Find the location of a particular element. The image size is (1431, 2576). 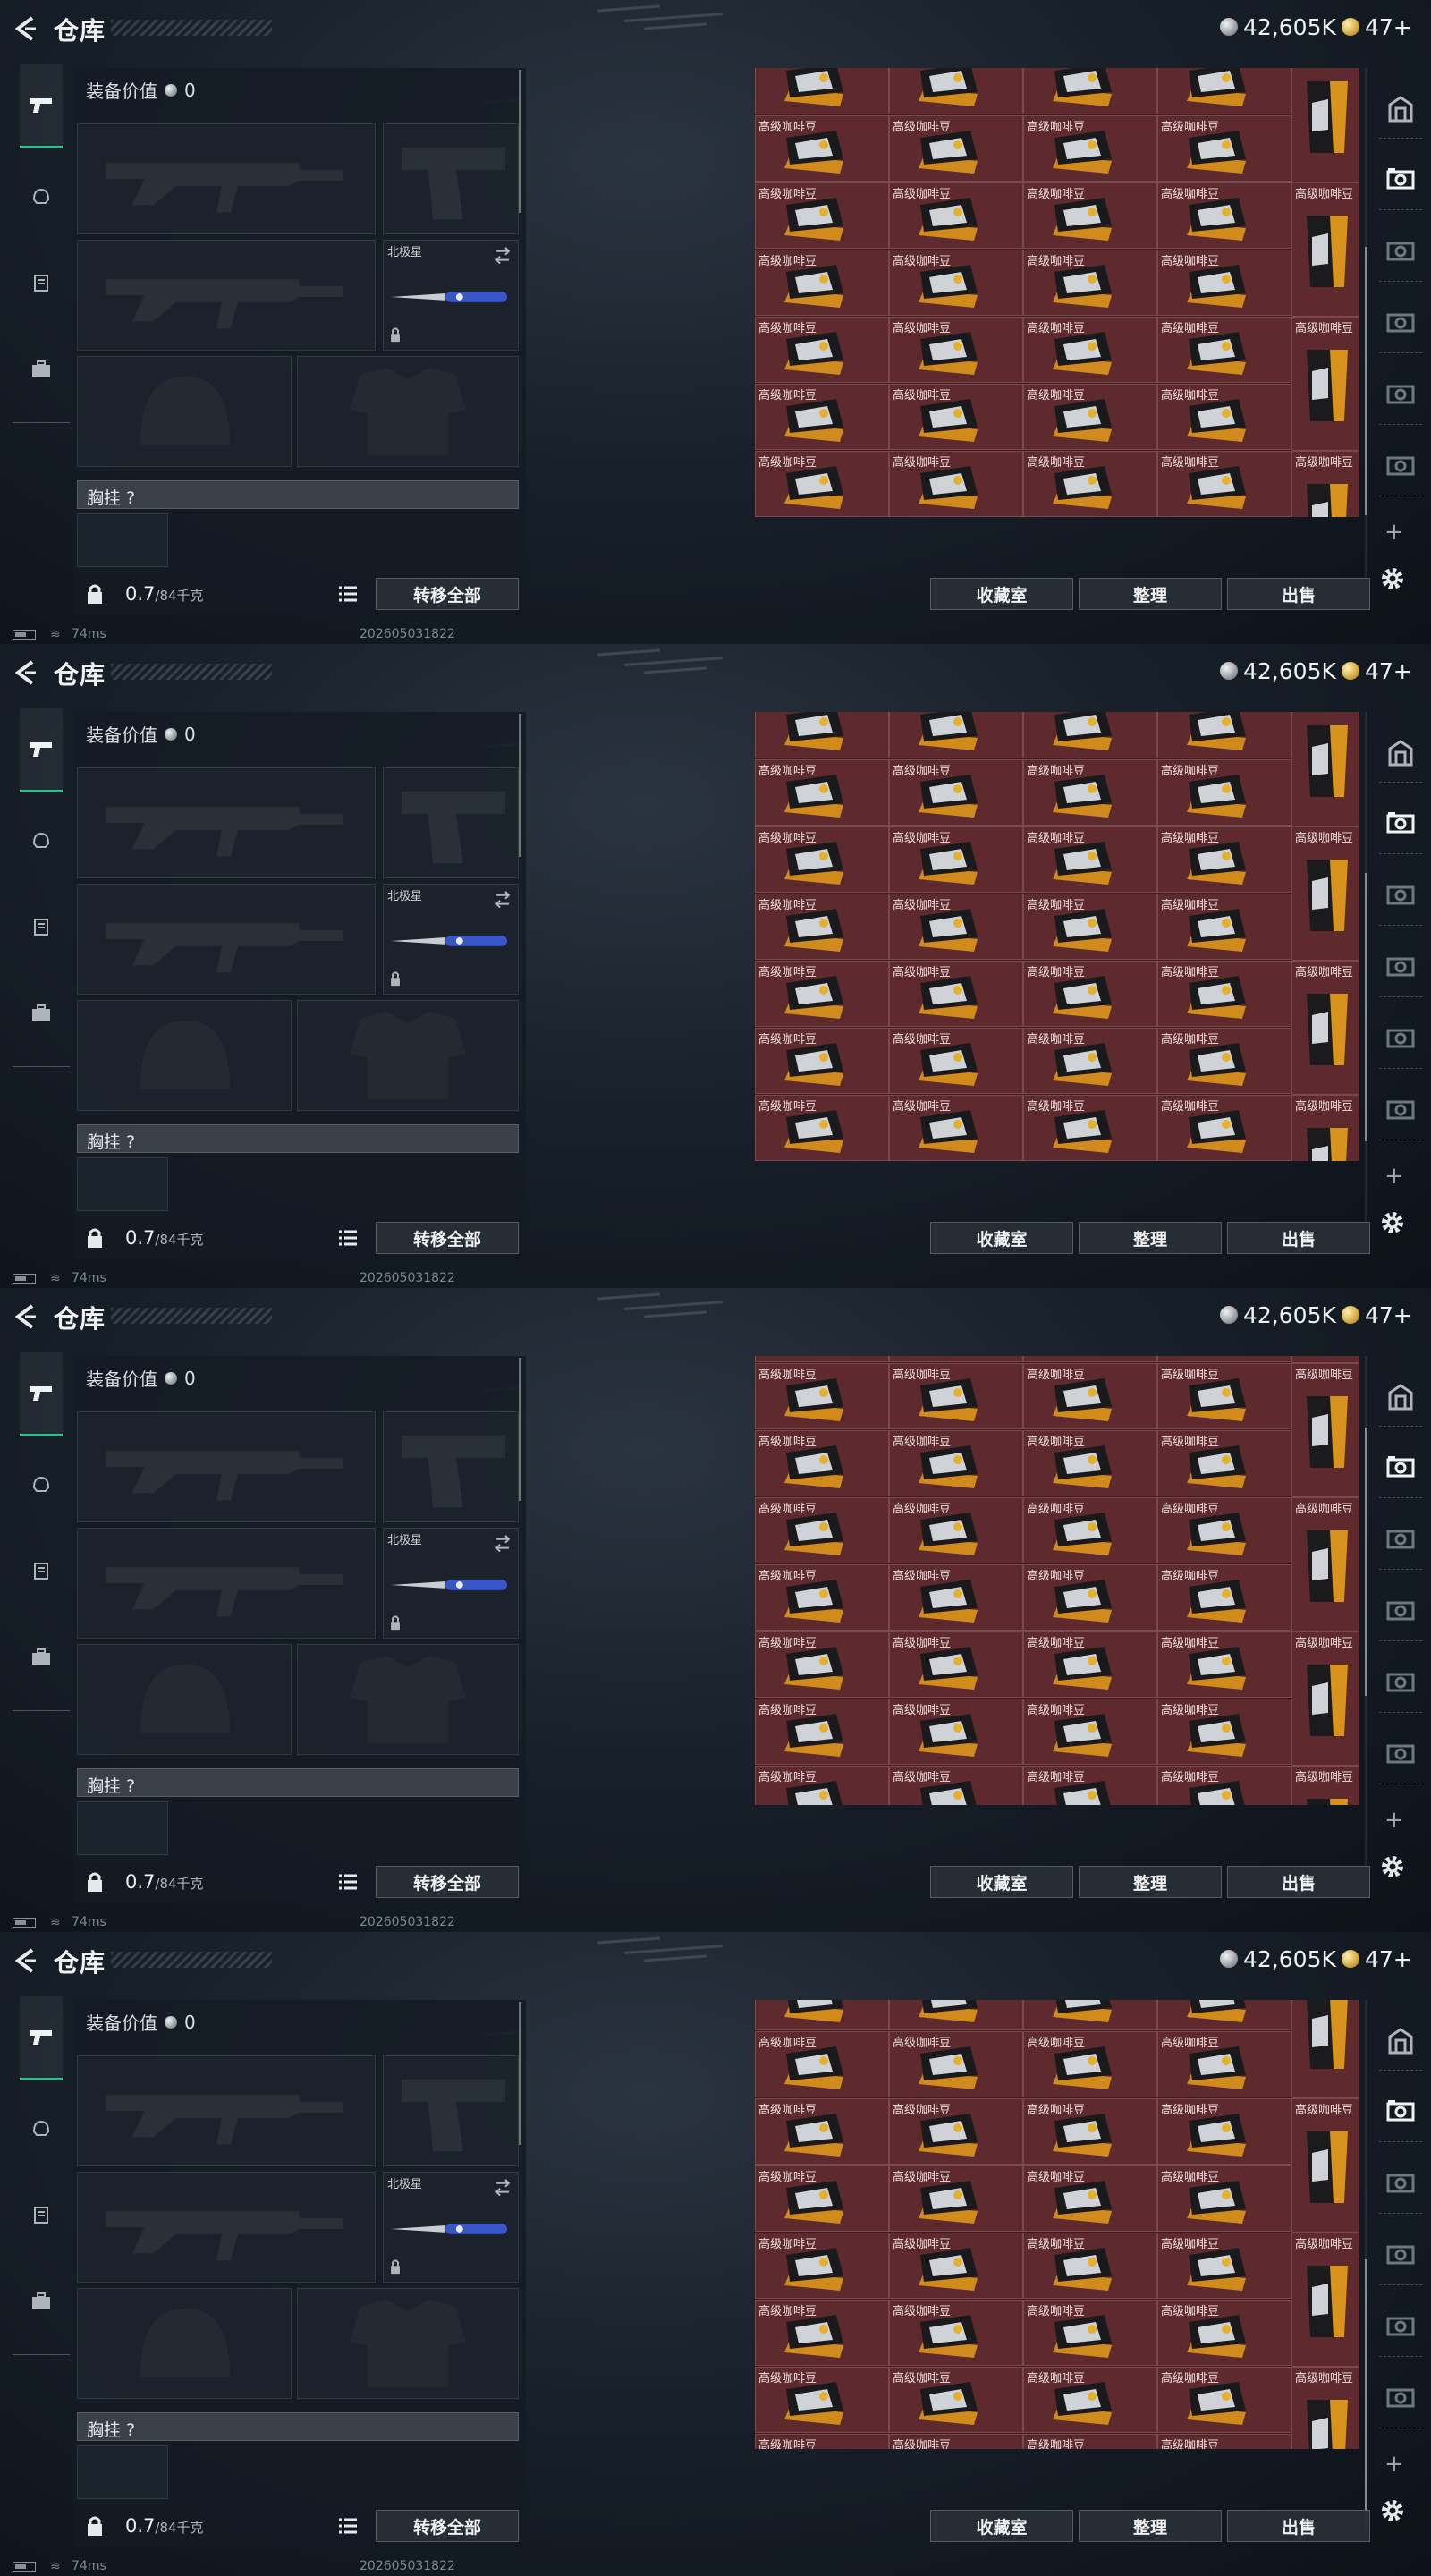

nav-bag is located at coordinates (42, 1656).